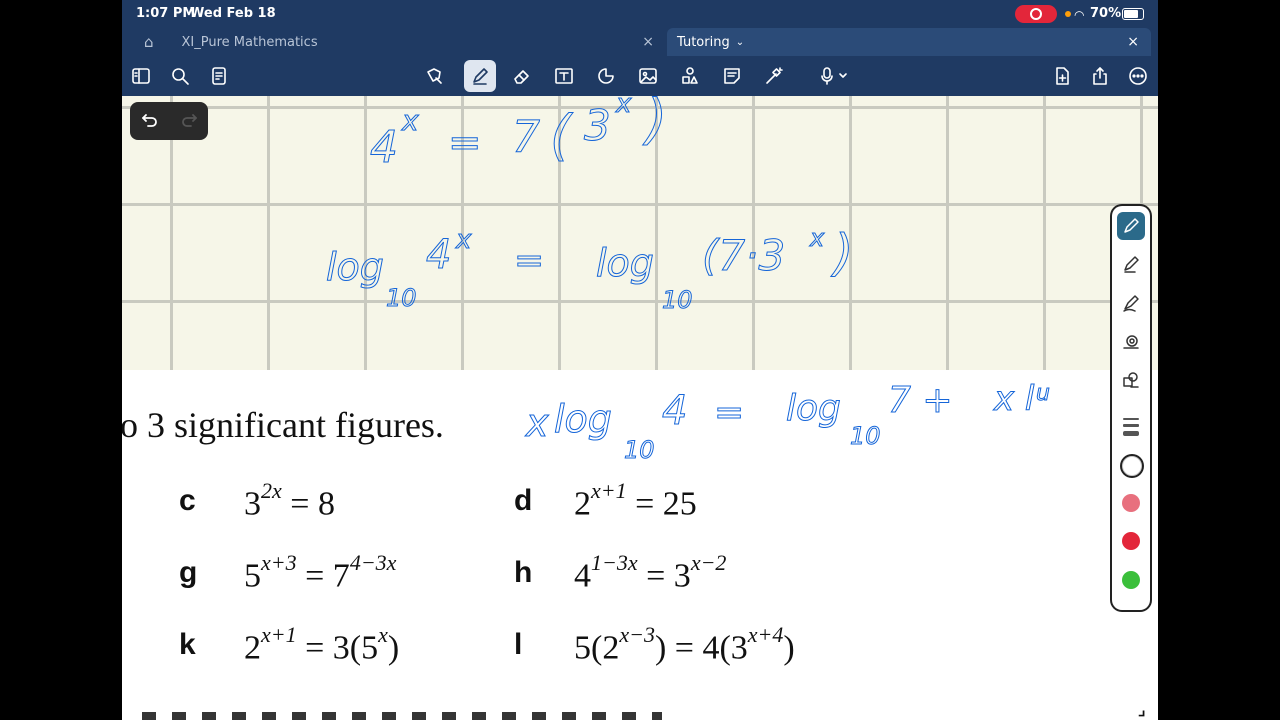 The width and height of the screenshot is (1280, 720). I want to click on pen-palette, so click(1131, 408).